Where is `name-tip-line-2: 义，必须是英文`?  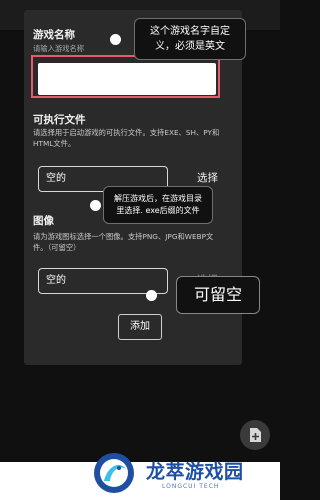 name-tip-line-2: 义，必须是英文 is located at coordinates (190, 46).